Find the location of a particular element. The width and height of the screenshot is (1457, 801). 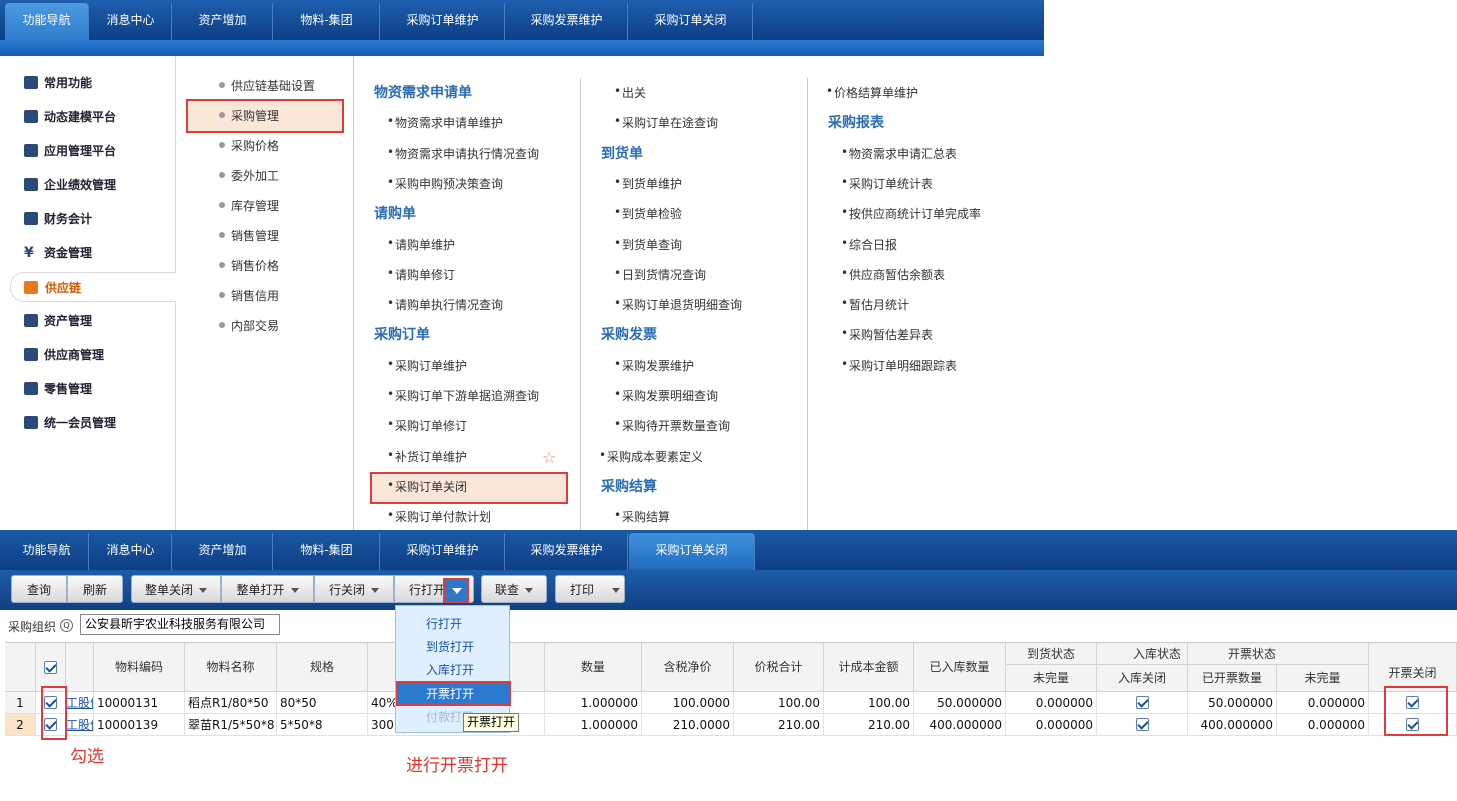

module-item: 内部交易 is located at coordinates (248, 325).